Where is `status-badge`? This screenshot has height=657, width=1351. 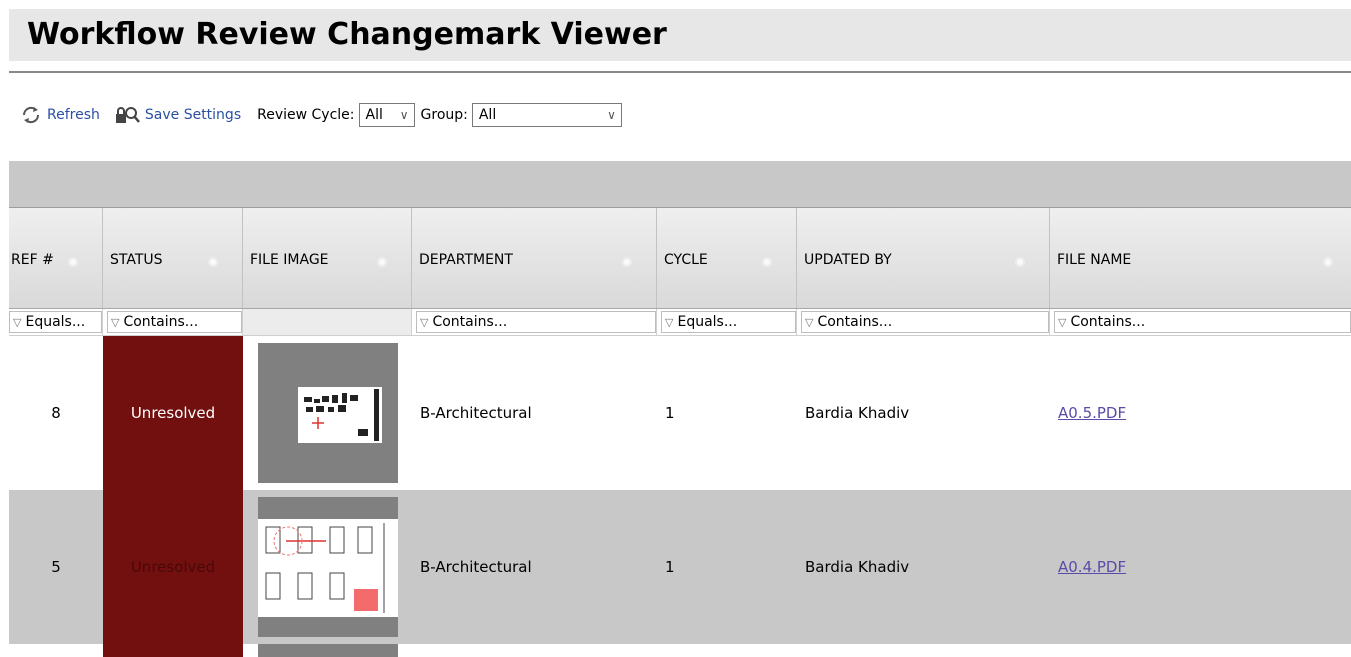
status-badge is located at coordinates (173, 650).